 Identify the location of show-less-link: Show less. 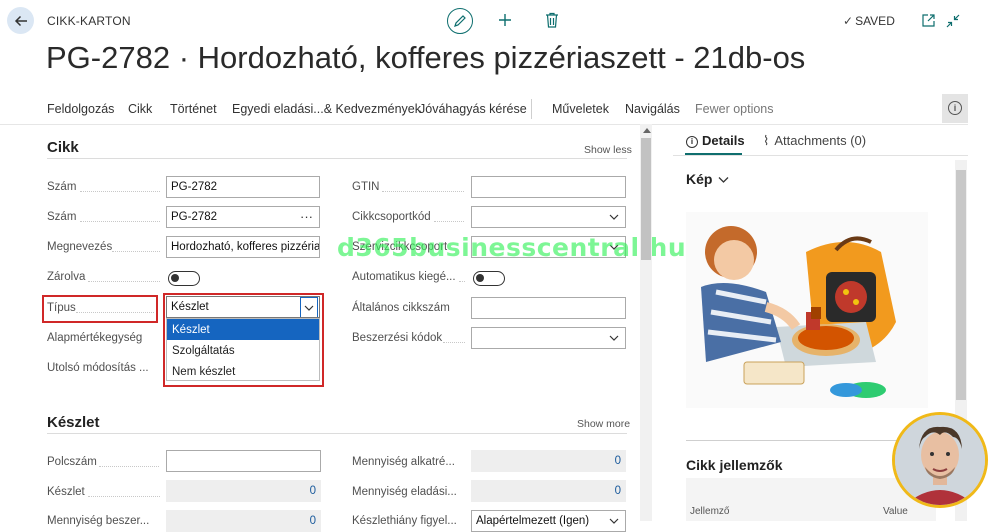
(608, 150).